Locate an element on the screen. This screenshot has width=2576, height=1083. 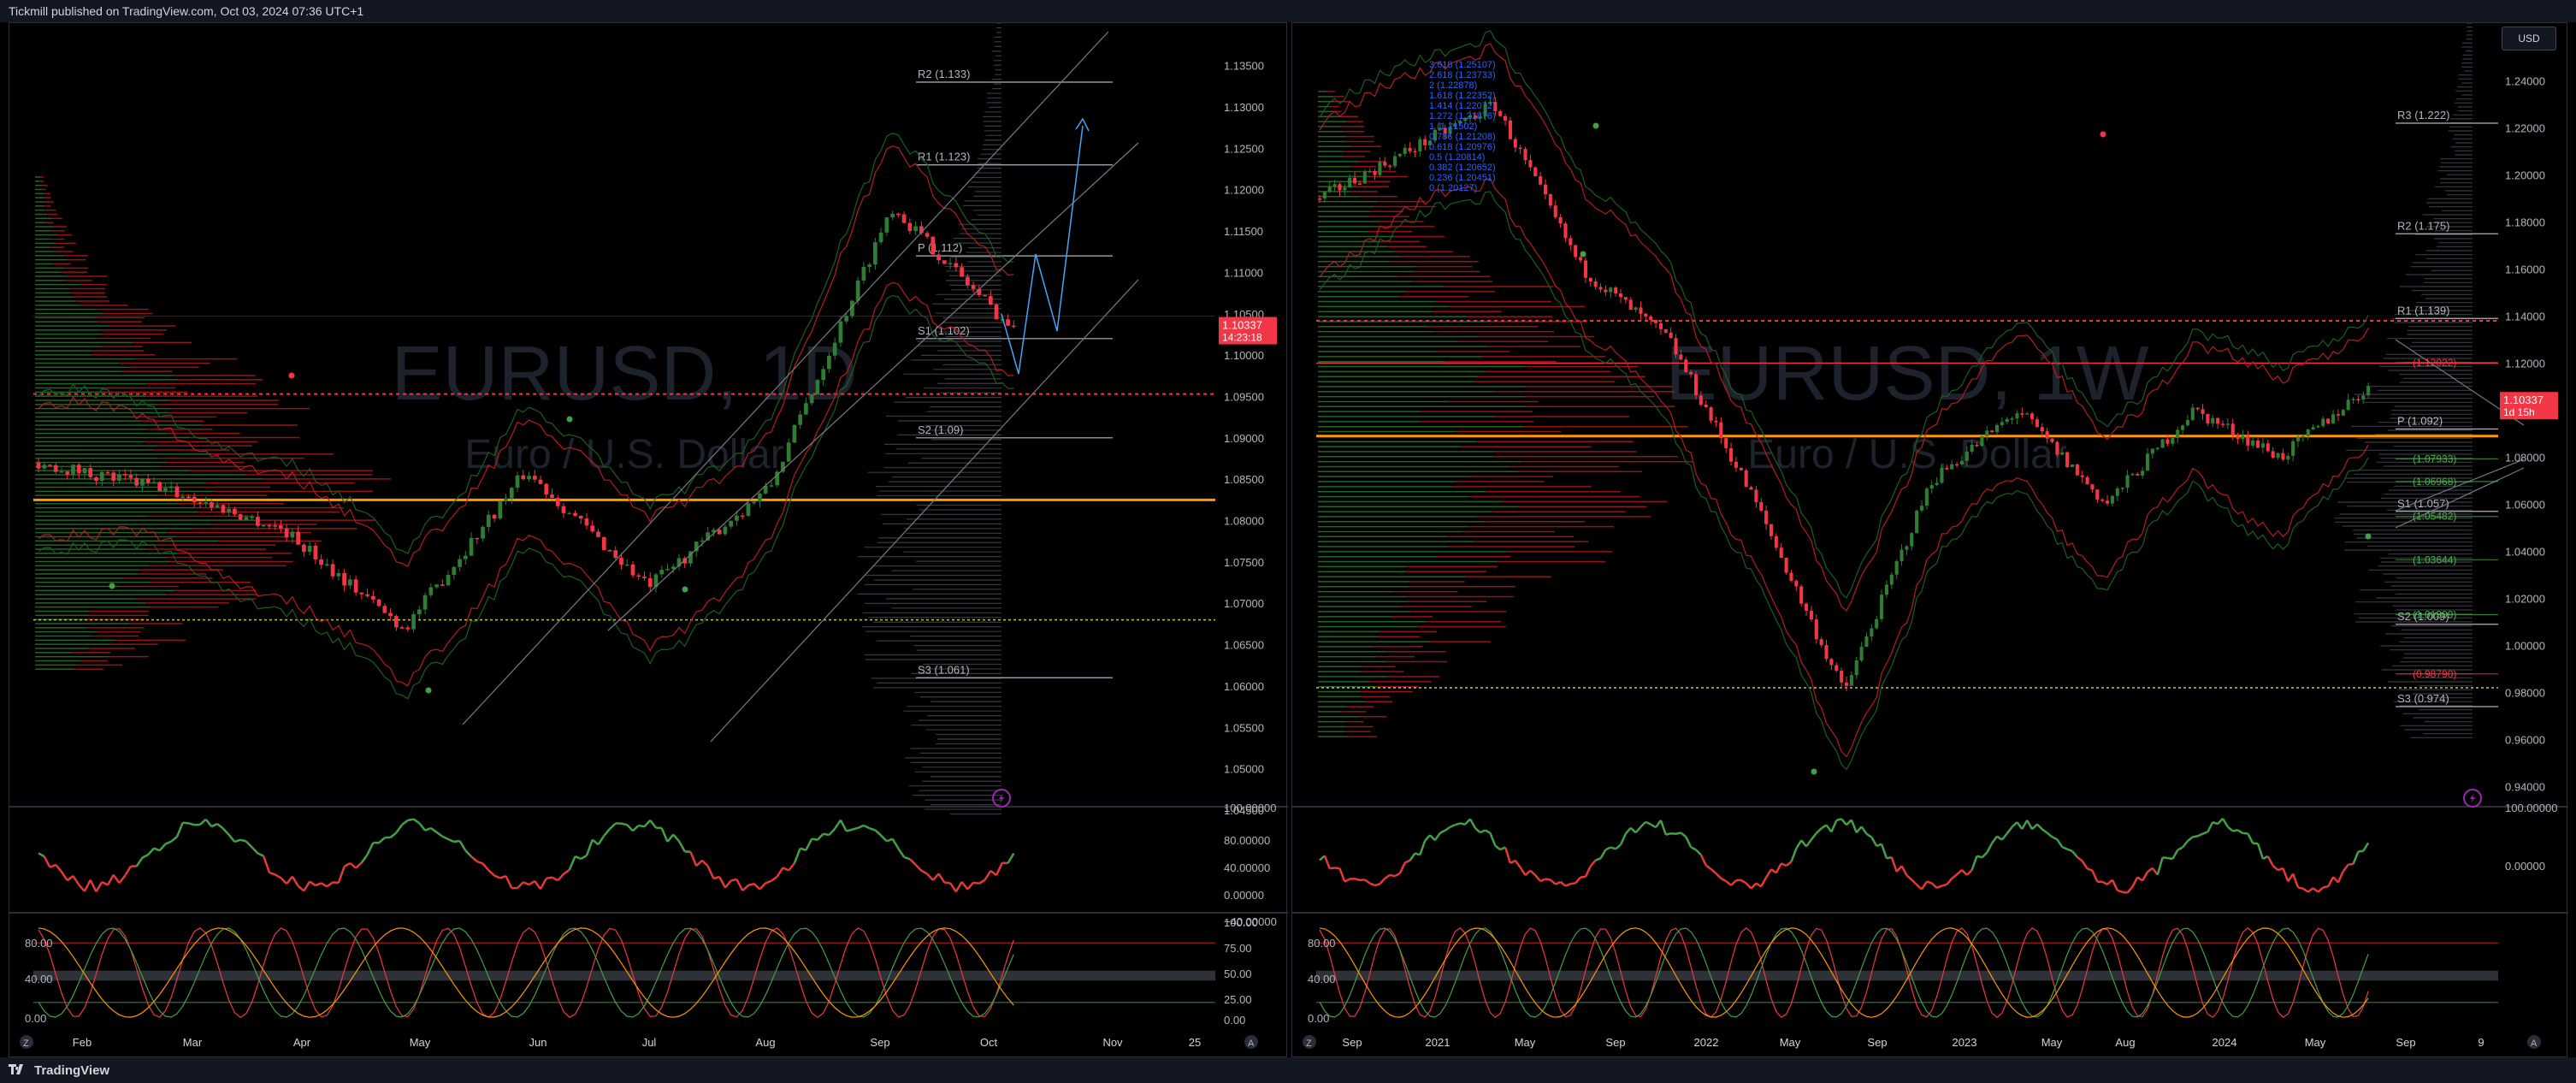
currency-button: USD is located at coordinates (2529, 38).